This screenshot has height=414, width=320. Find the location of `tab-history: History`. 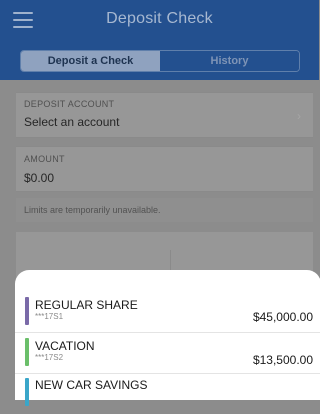

tab-history: History is located at coordinates (229, 61).